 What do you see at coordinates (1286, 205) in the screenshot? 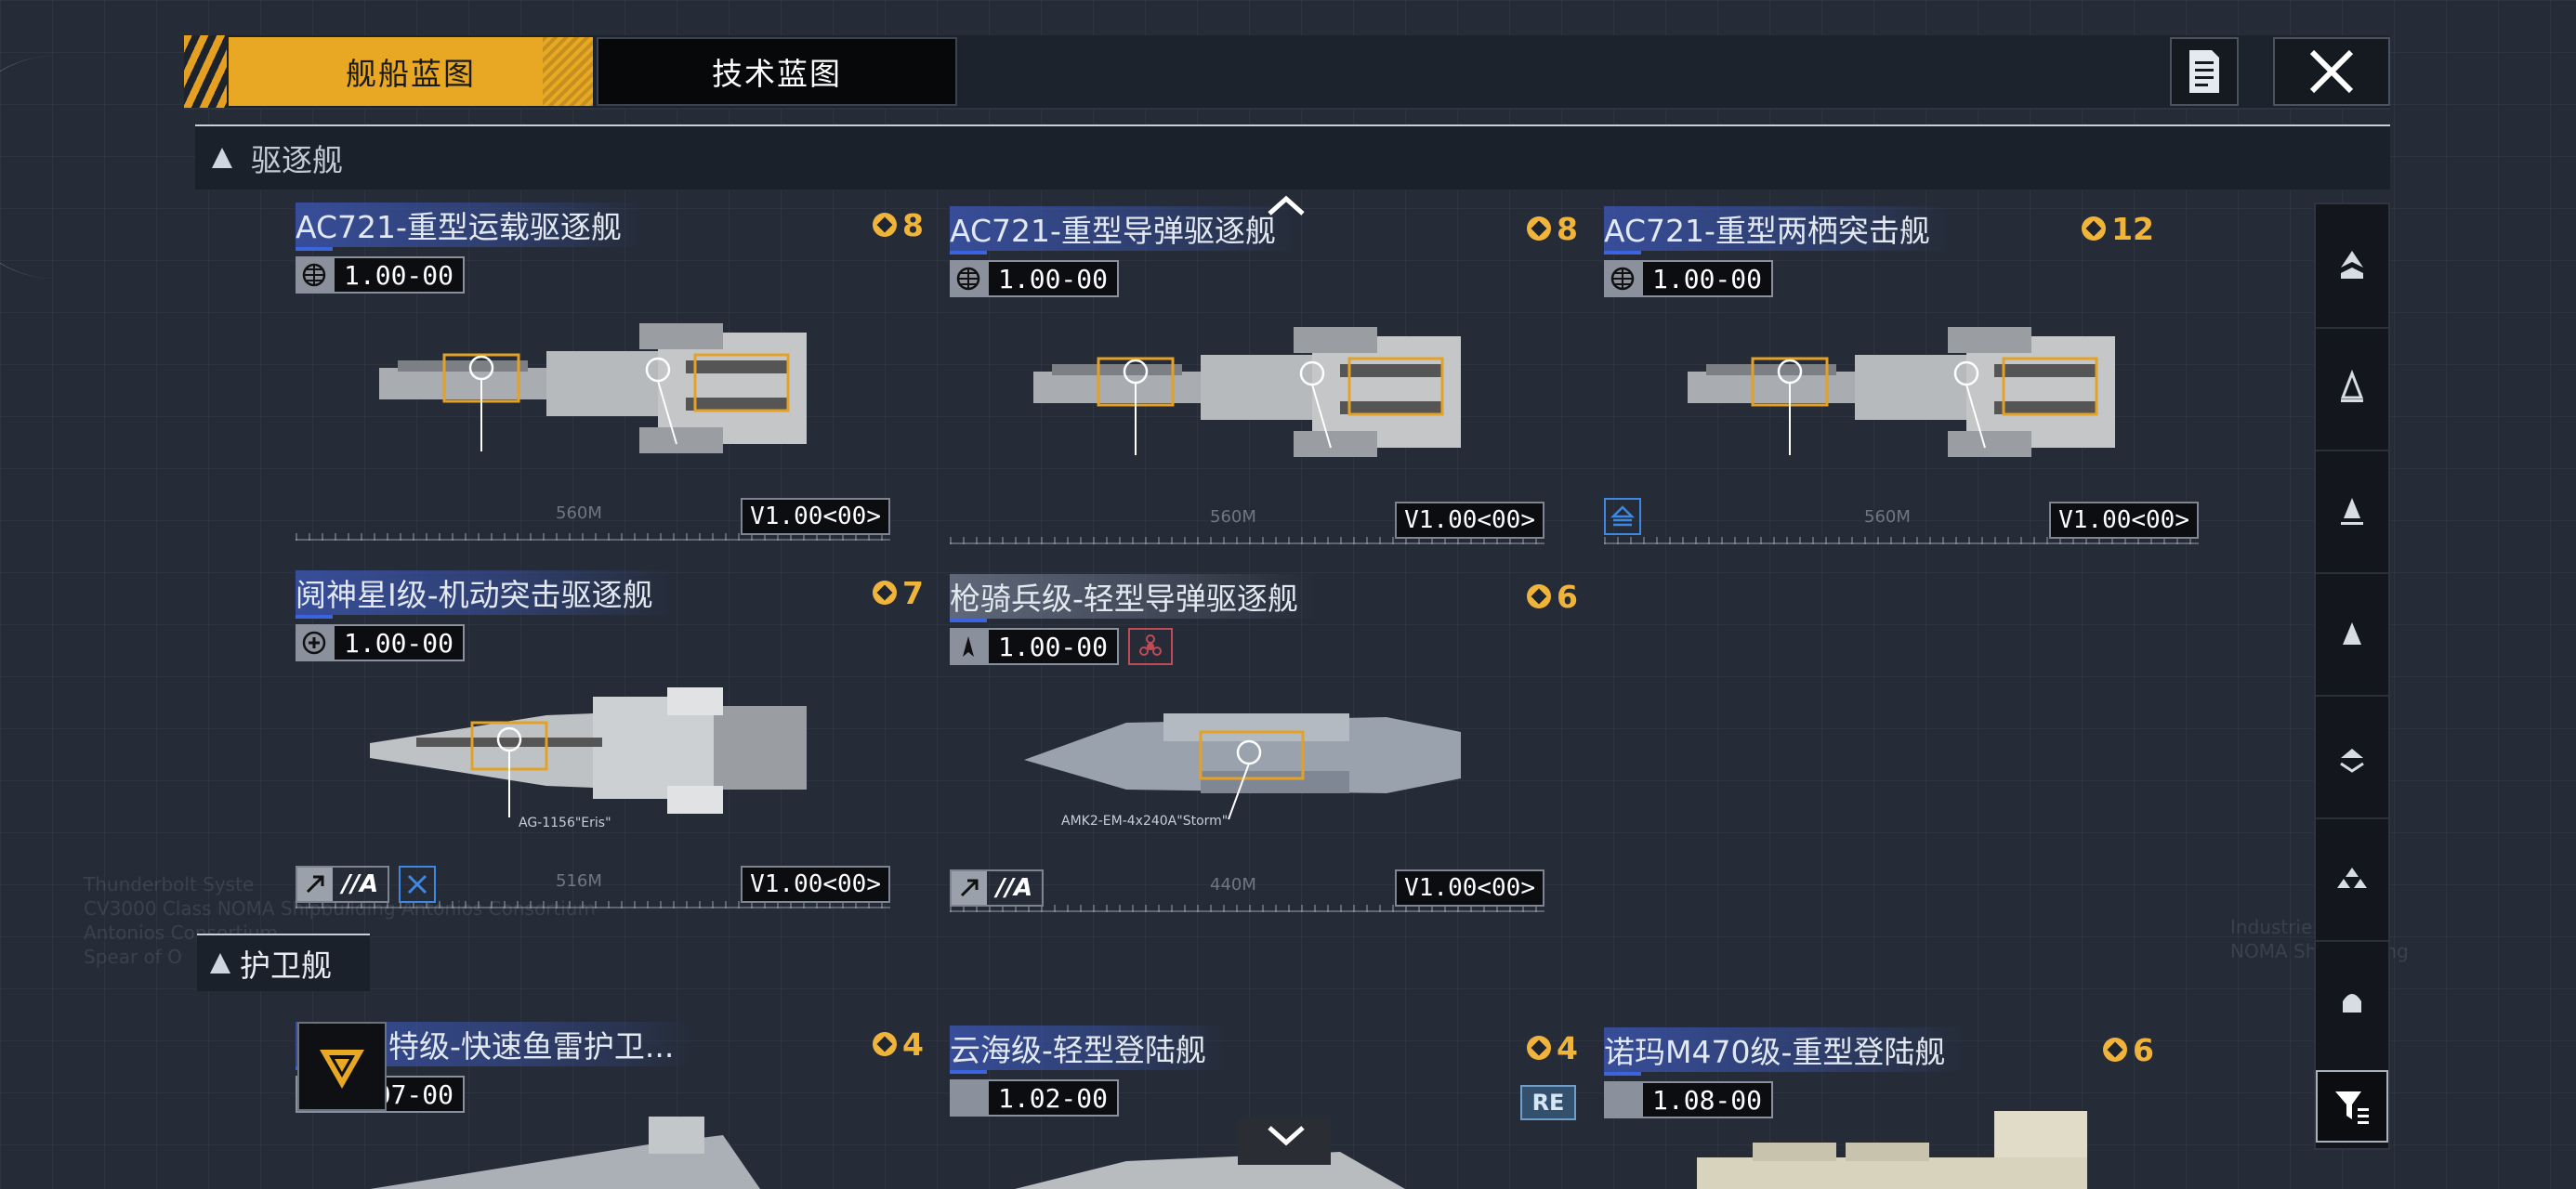
I see `scroll-up-icon` at bounding box center [1286, 205].